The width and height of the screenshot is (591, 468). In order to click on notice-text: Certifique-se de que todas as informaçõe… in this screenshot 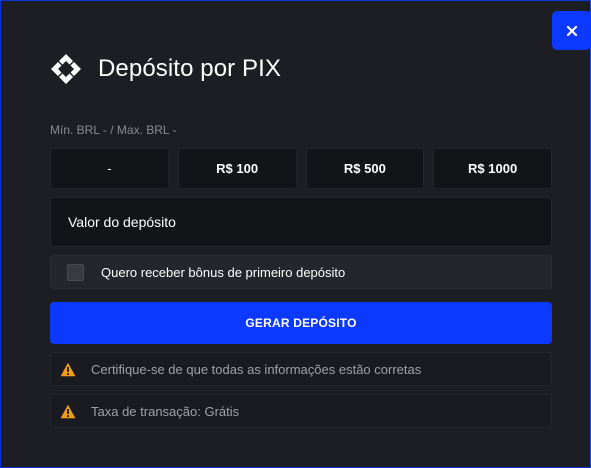, I will do `click(256, 369)`.